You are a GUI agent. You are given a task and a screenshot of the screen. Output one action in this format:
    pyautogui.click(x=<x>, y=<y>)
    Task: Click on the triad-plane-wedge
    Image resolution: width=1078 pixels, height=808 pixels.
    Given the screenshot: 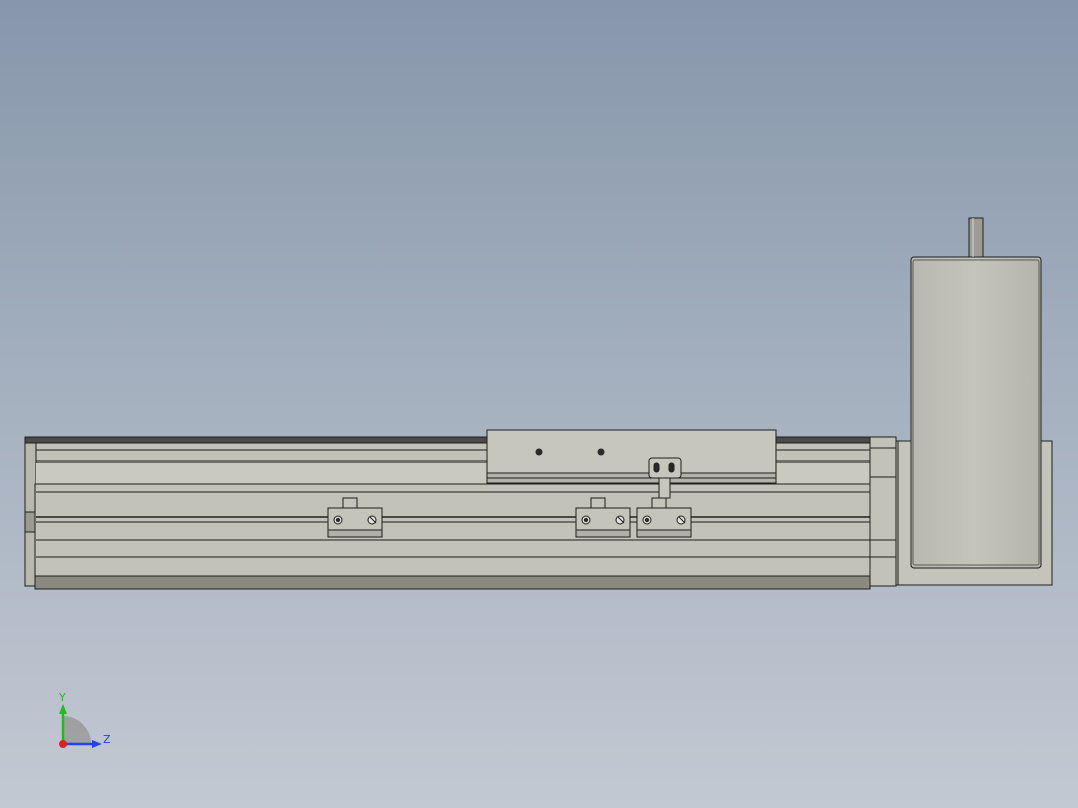 What is the action you would take?
    pyautogui.click(x=77, y=730)
    